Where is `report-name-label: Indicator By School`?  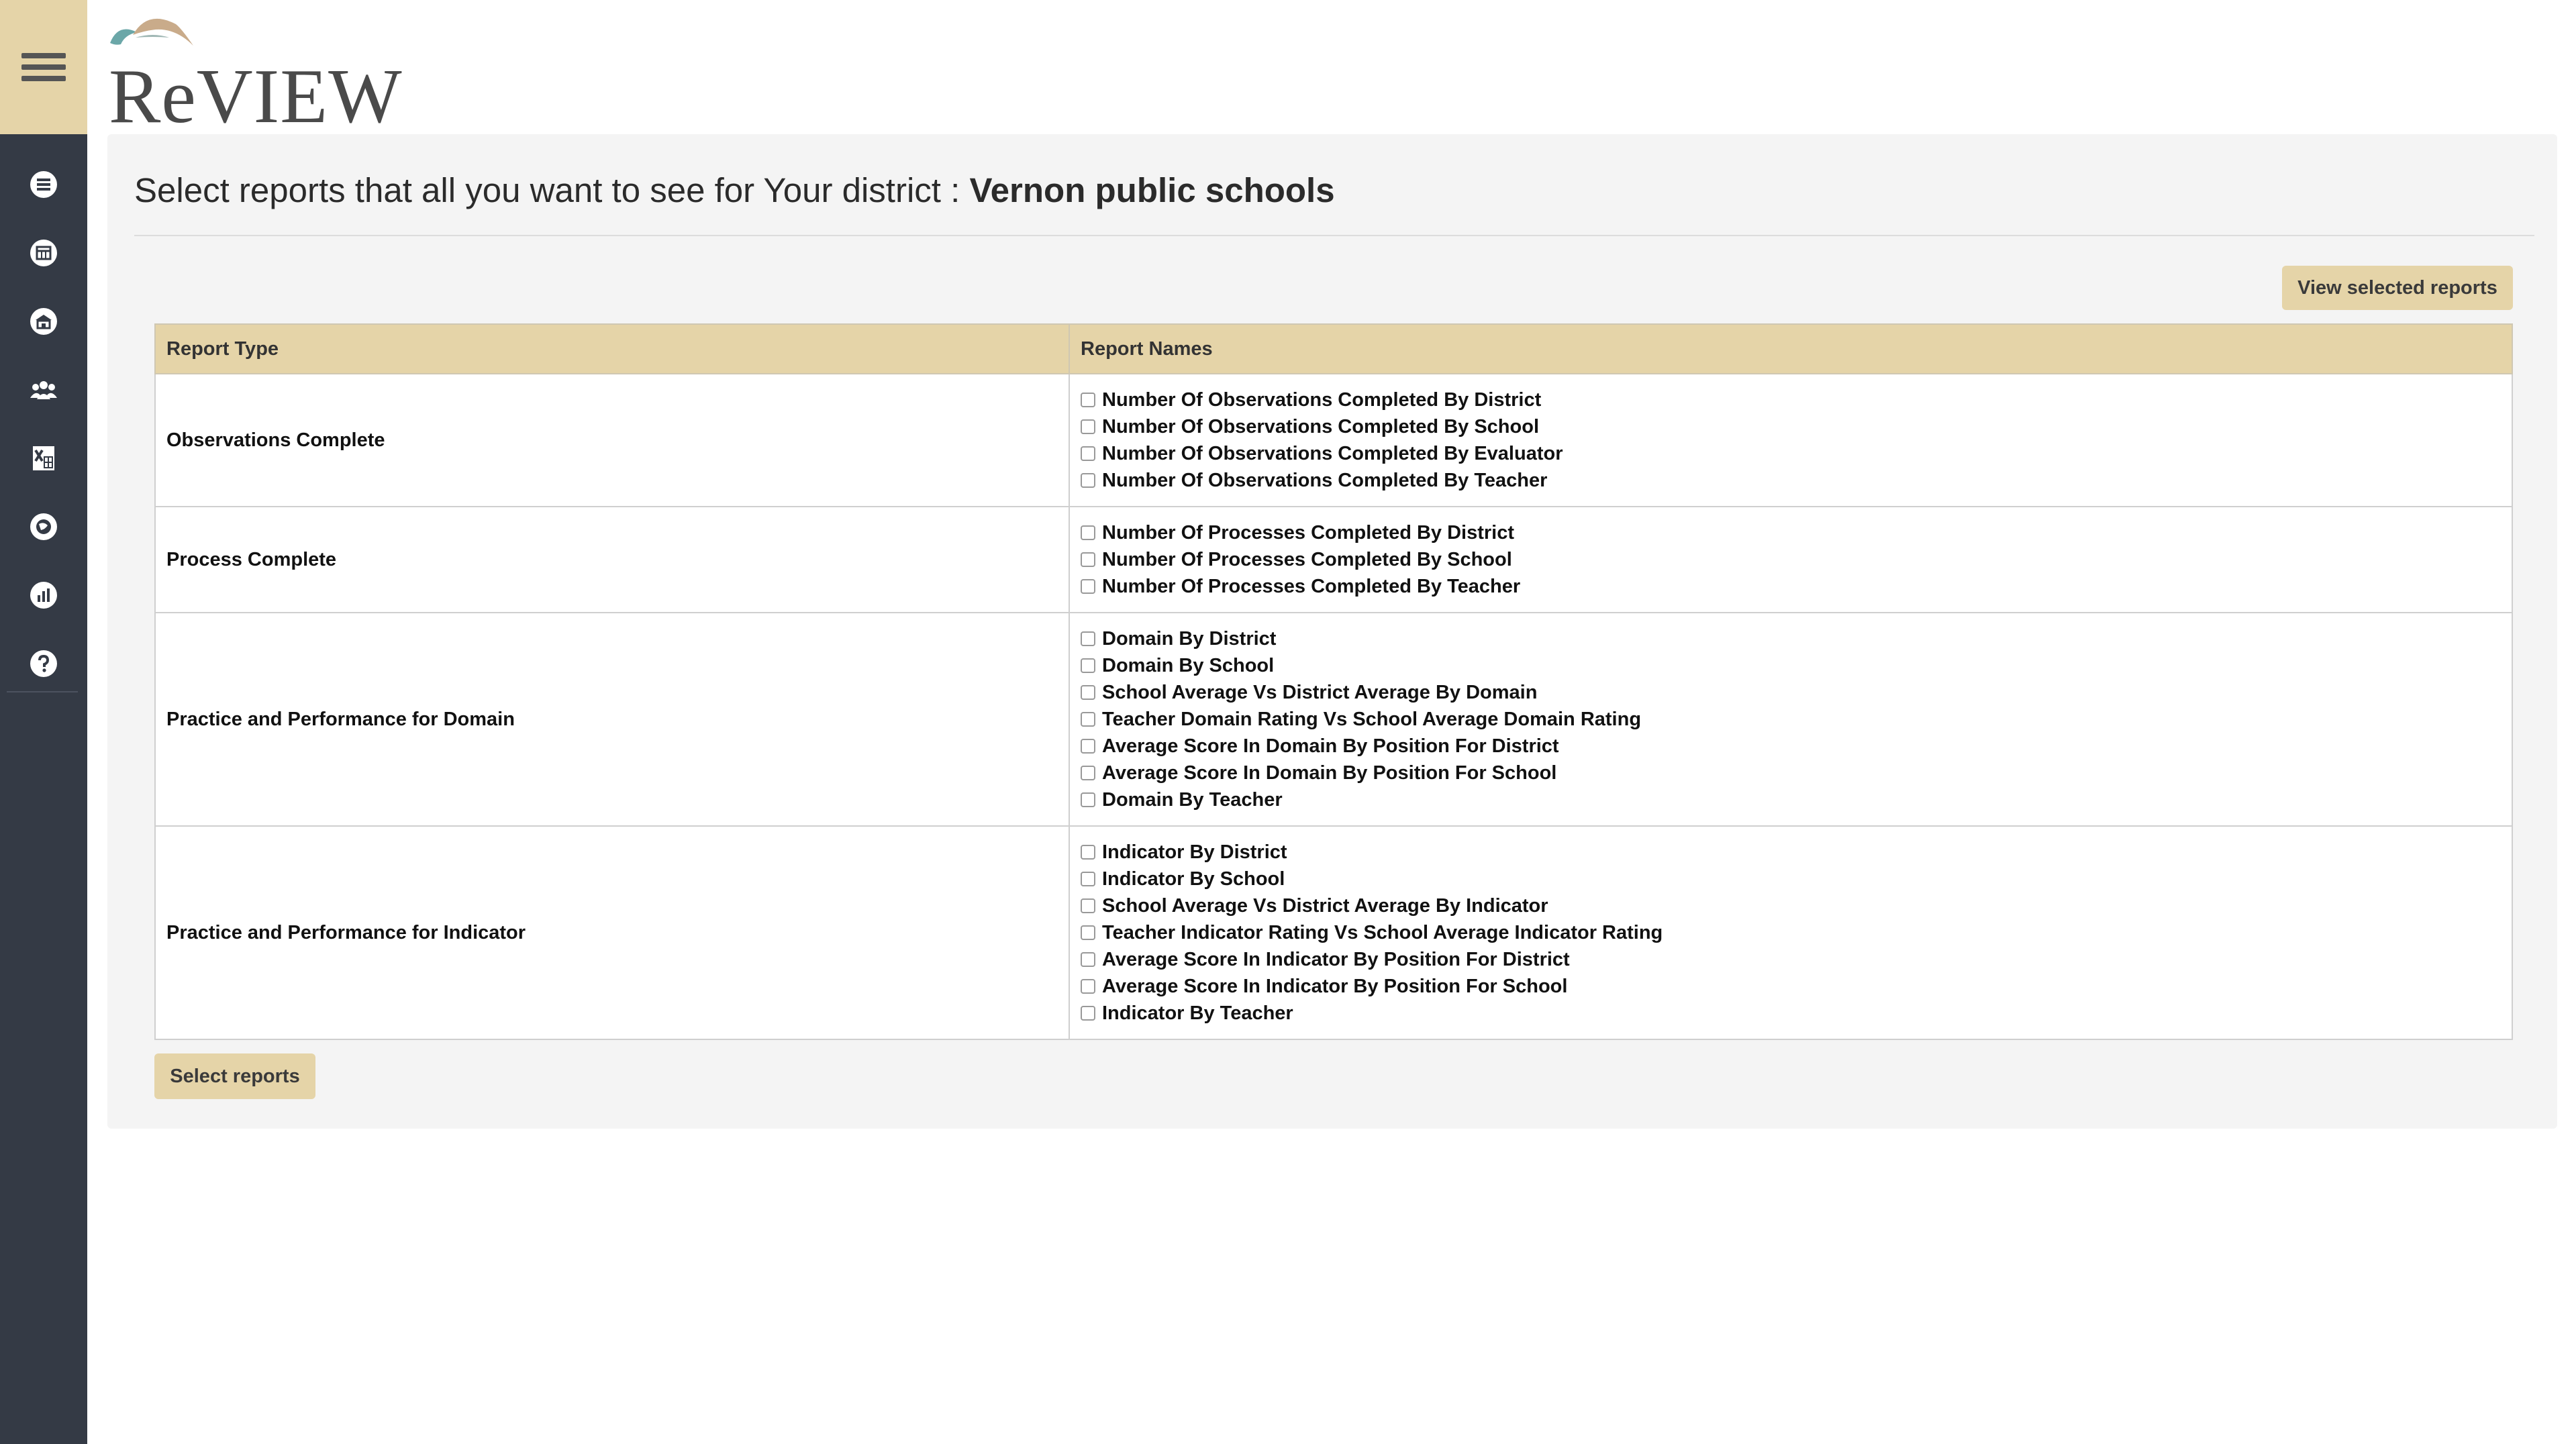 report-name-label: Indicator By School is located at coordinates (1193, 879).